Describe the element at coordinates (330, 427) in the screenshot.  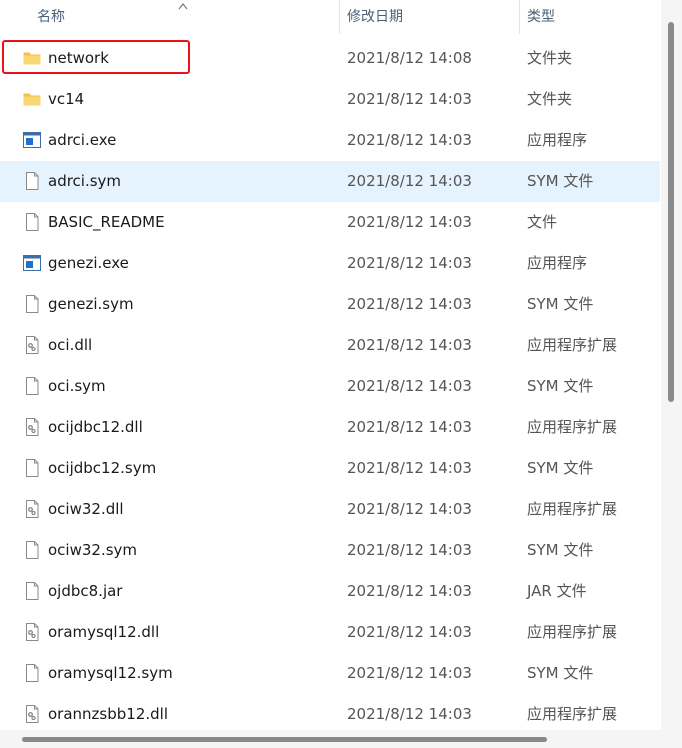
I see `file-row: ocijdbc12.dll 2021/8/12 14:03 应用程序扩展` at that location.